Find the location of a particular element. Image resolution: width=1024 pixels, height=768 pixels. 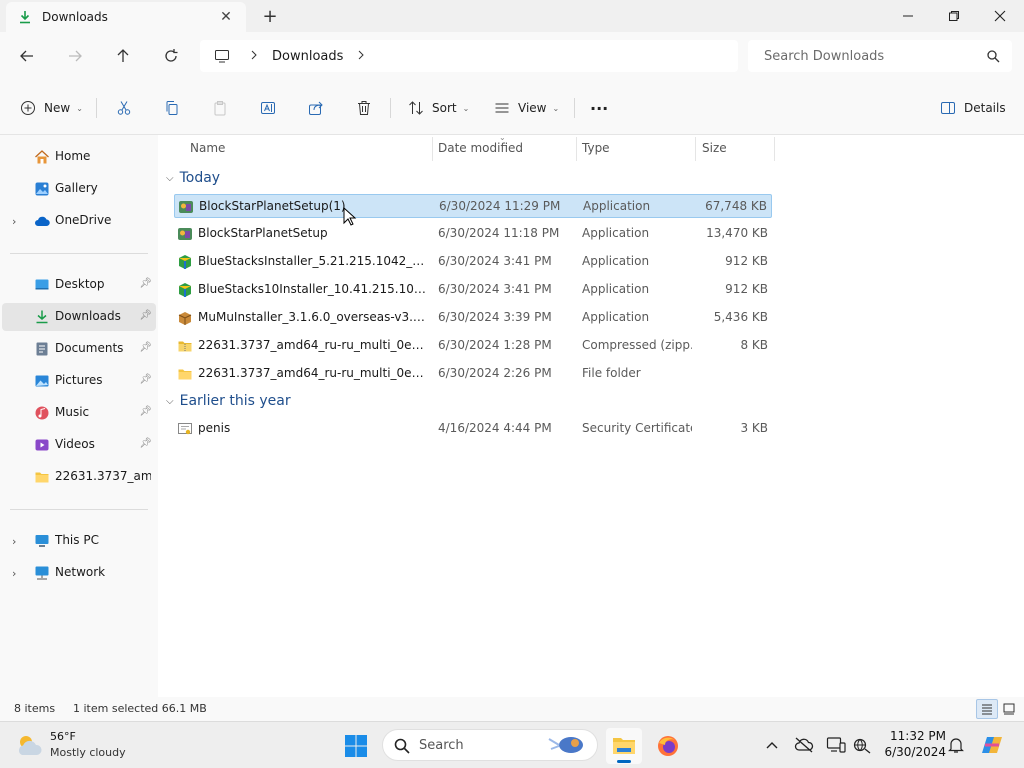

minimize-icon is located at coordinates (908, 16).